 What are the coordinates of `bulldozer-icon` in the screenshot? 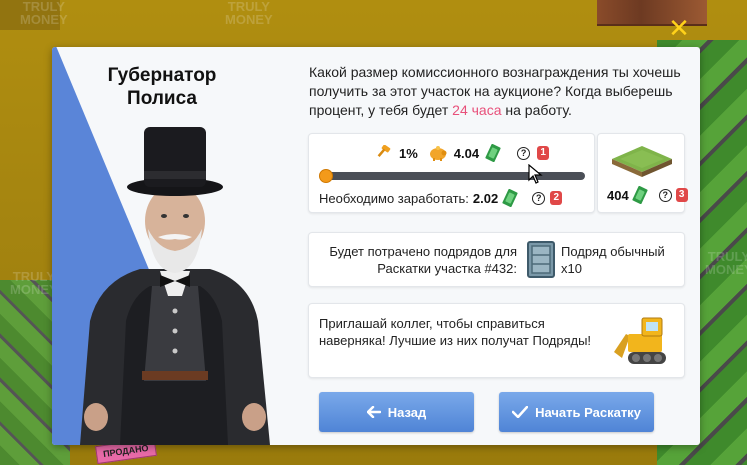 It's located at (640, 340).